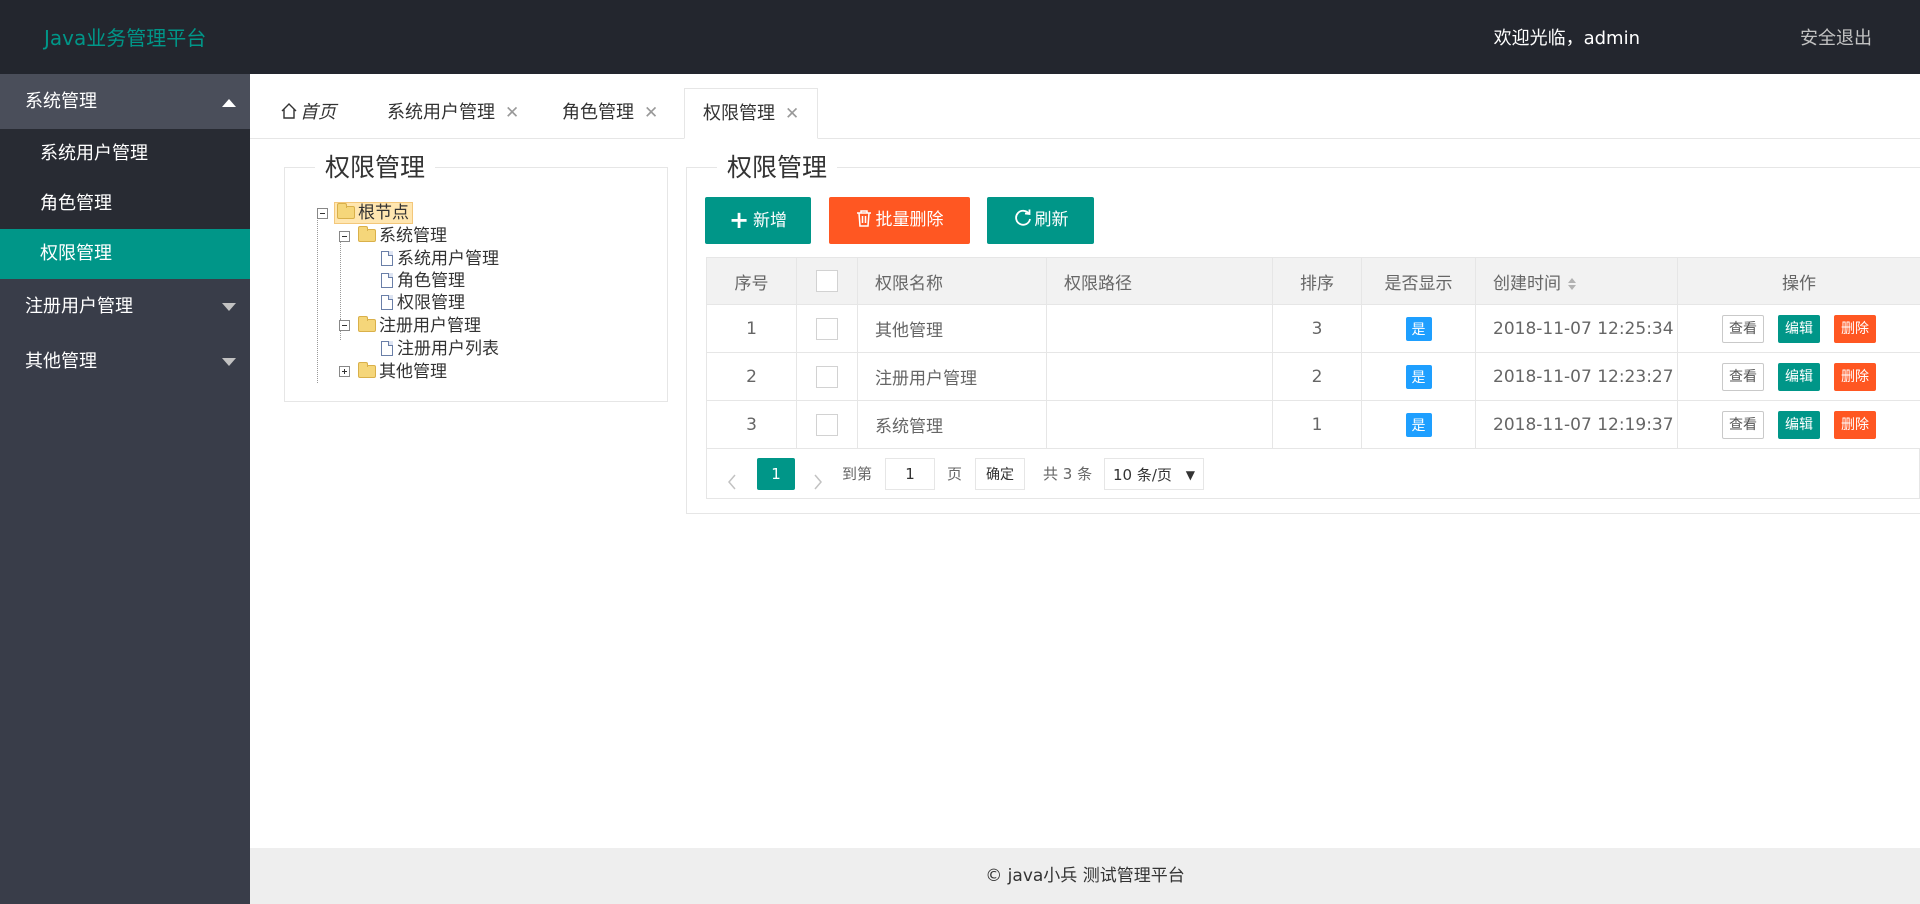  Describe the element at coordinates (61, 361) in the screenshot. I see `sidebar-group-label: 其他管理` at that location.